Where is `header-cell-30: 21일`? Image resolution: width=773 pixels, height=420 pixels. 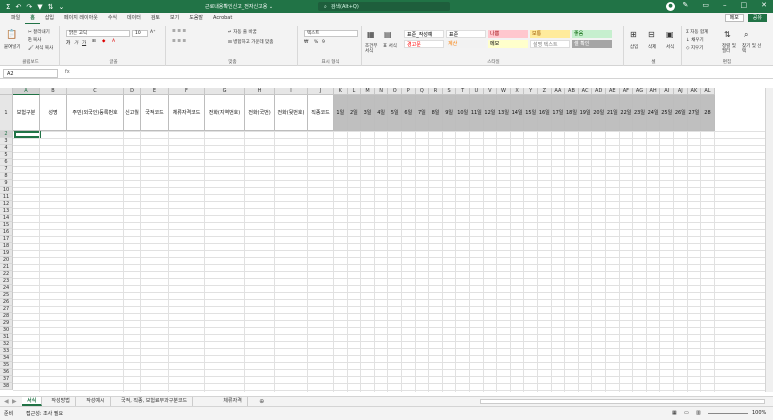 header-cell-30: 21일 is located at coordinates (613, 113).